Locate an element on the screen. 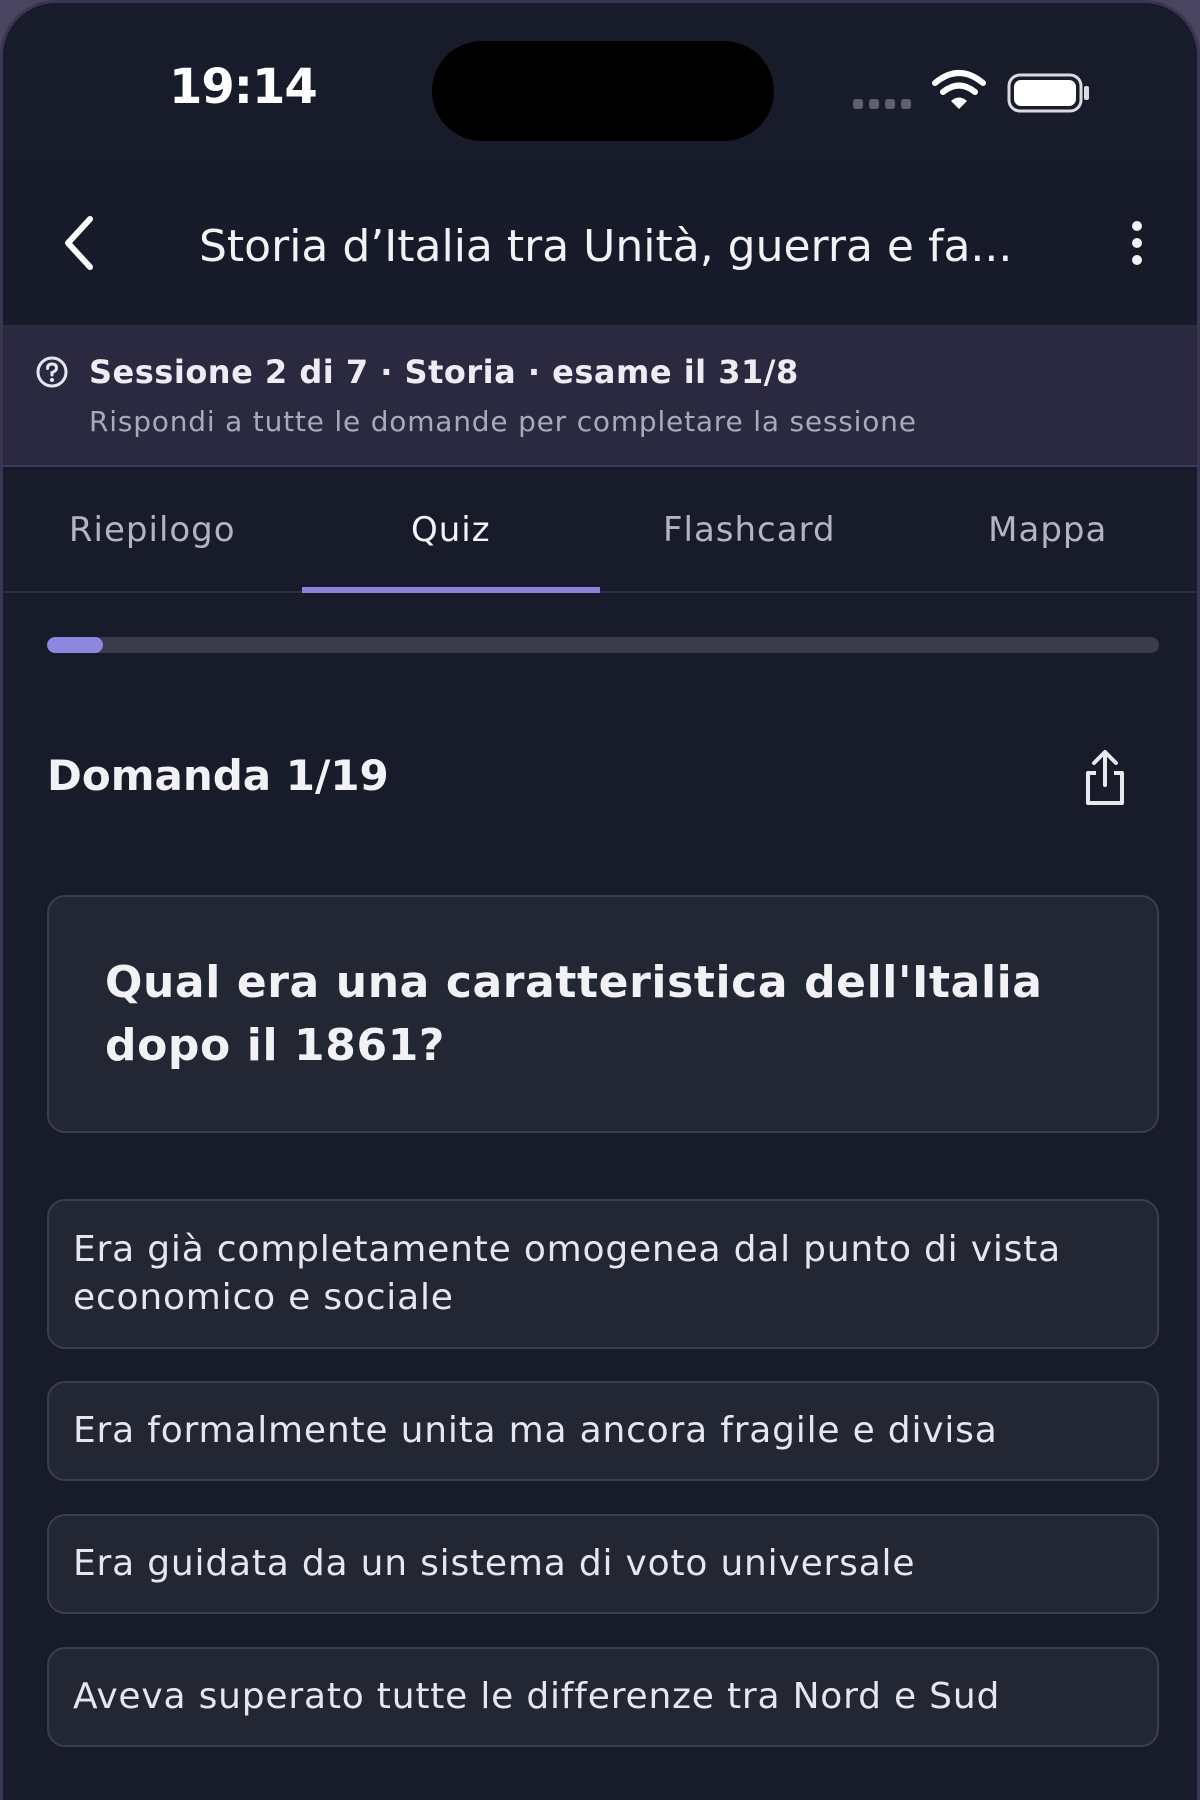  more-options-button is located at coordinates (1137, 243).